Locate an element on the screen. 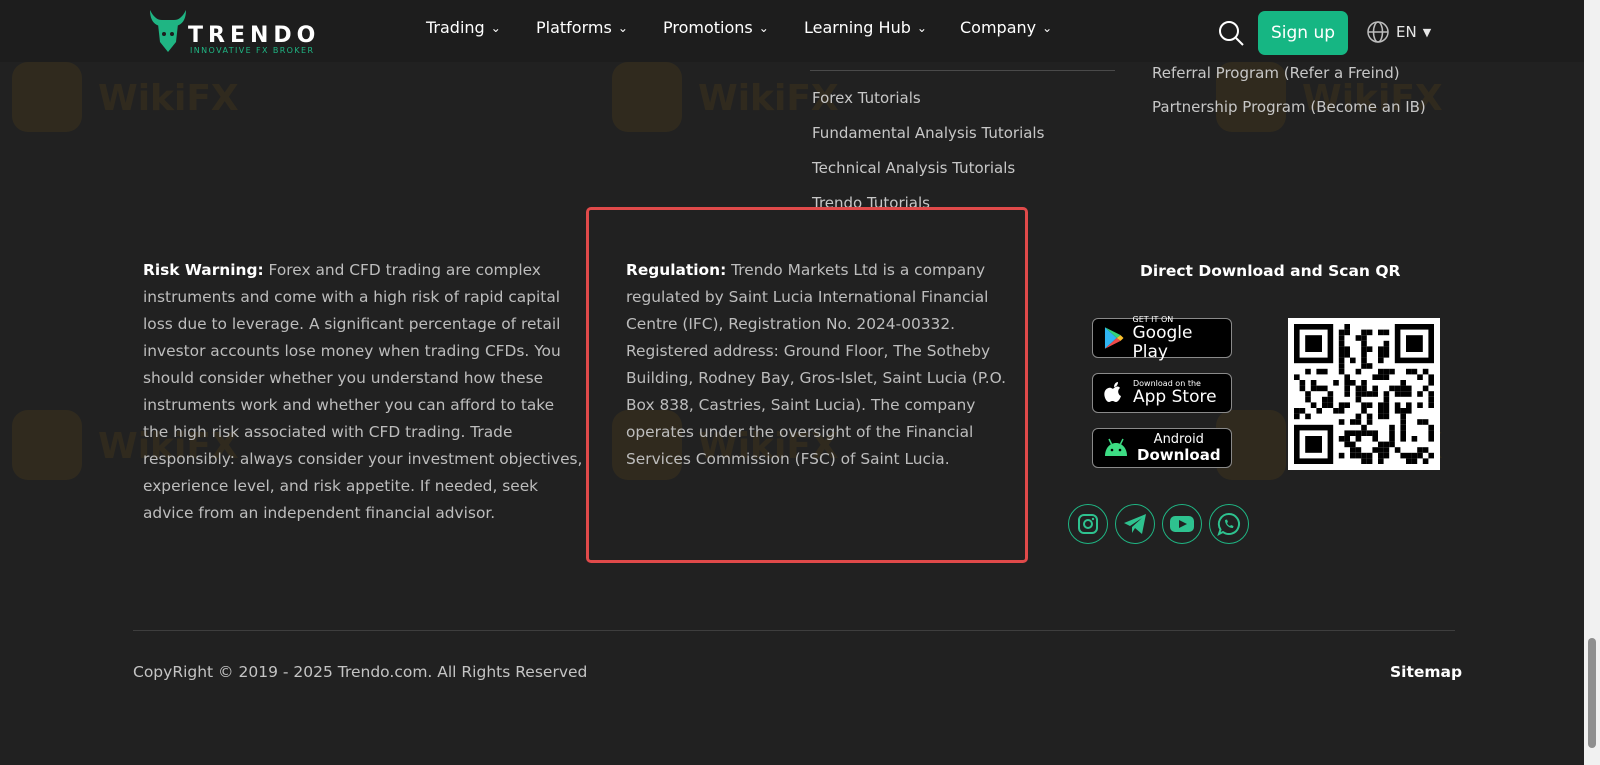 The height and width of the screenshot is (765, 1600). risk-warning-label: Risk Warning: is located at coordinates (203, 270).